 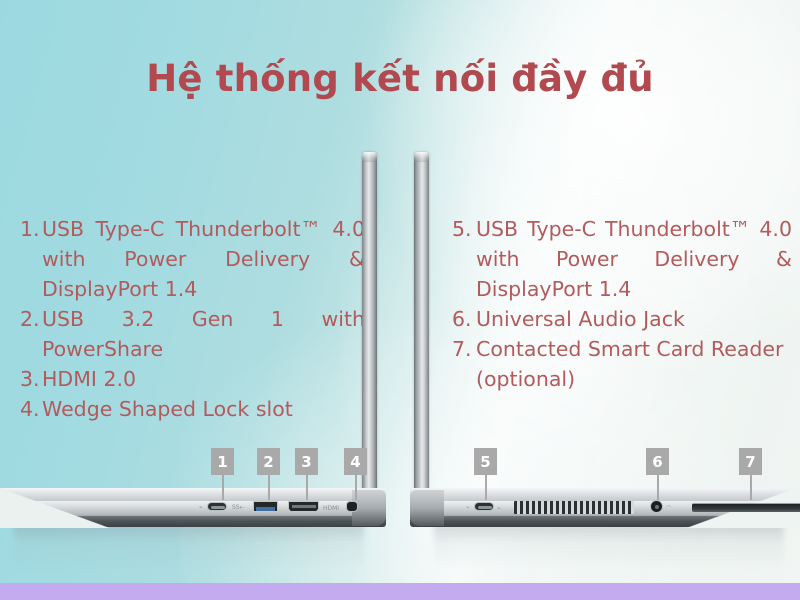 I want to click on usbc-label-glyph: ⌁, so click(x=499, y=508).